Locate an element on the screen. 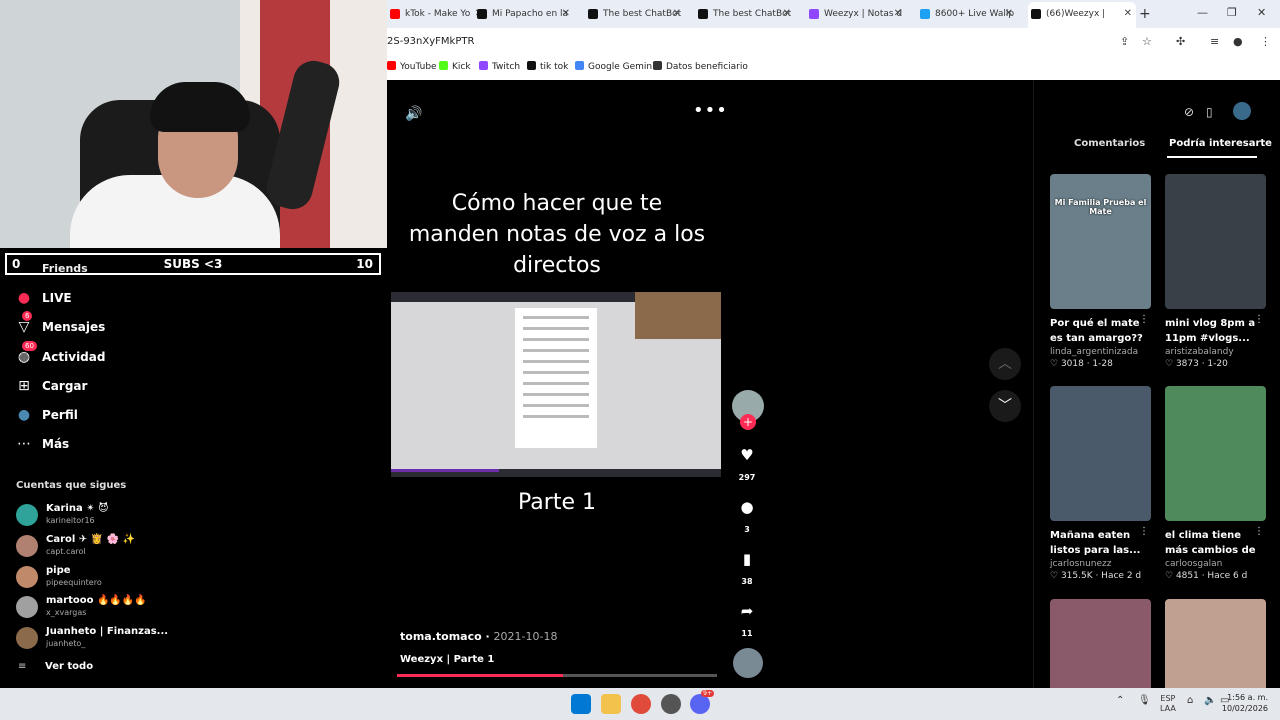  video-caption: Weezyx | Parte 1 is located at coordinates (447, 659).